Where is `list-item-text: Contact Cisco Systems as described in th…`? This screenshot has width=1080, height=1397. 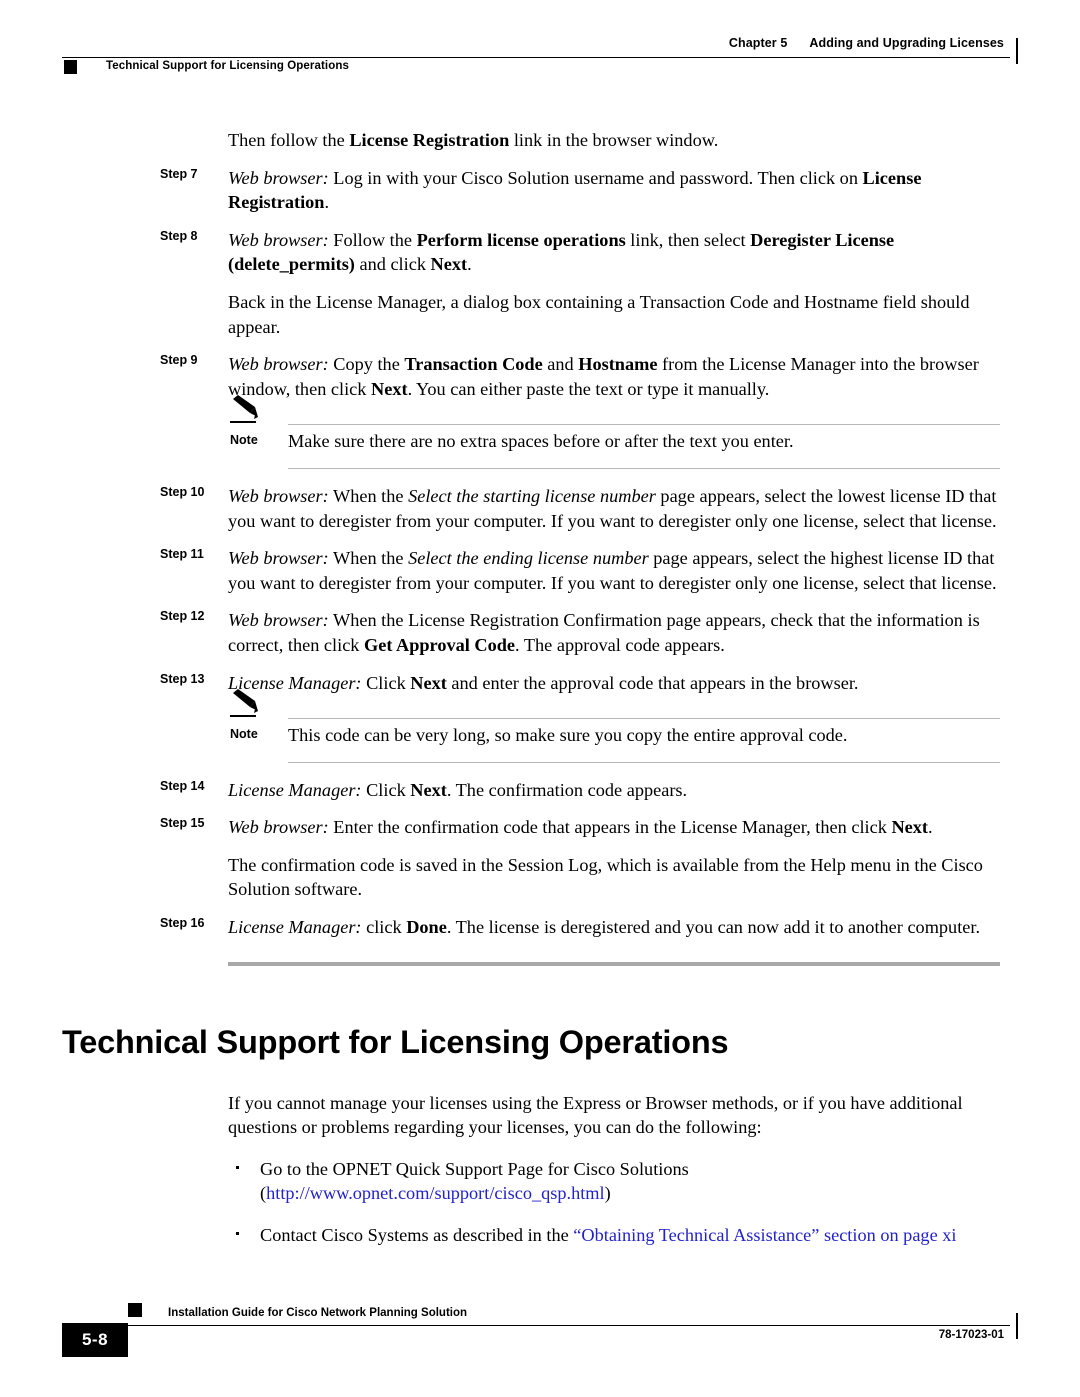 list-item-text: Contact Cisco Systems as described in th… is located at coordinates (417, 1235).